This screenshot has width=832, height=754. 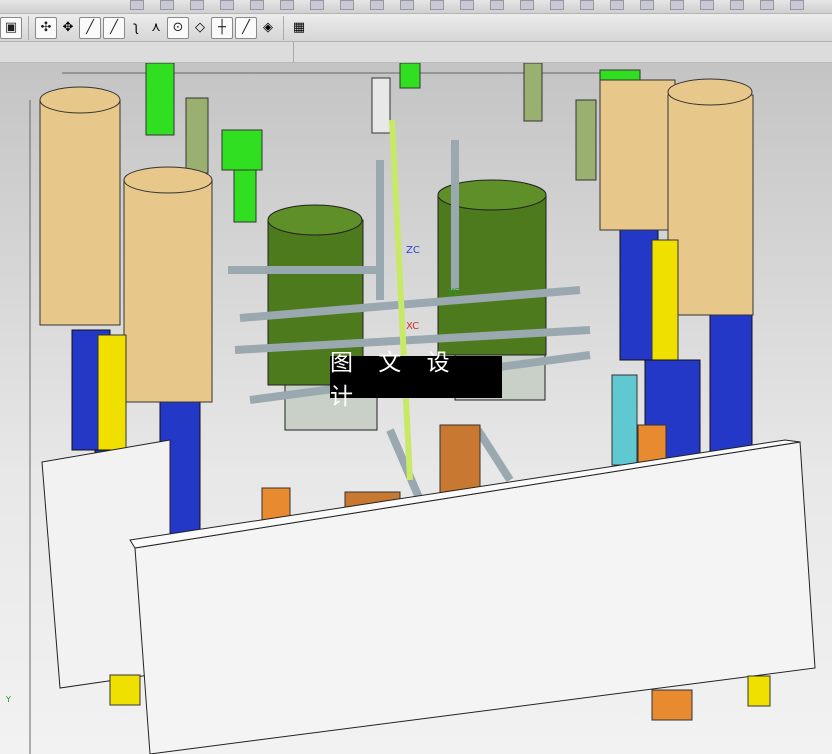 What do you see at coordinates (647, 5) in the screenshot?
I see `book-icon` at bounding box center [647, 5].